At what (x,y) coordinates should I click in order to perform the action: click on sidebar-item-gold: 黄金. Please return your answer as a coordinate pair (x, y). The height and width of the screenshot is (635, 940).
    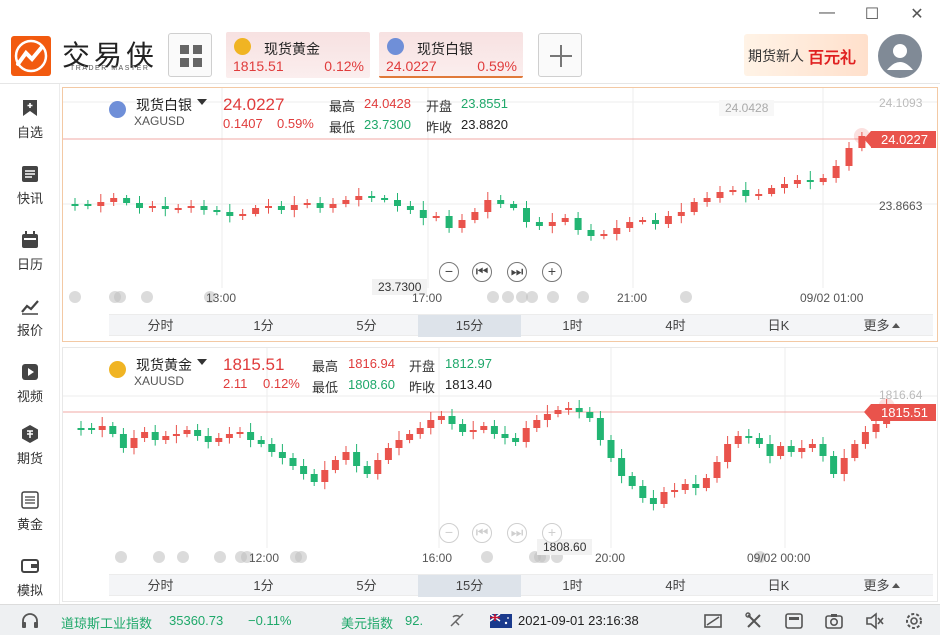
    Looking at the image, I should click on (30, 520).